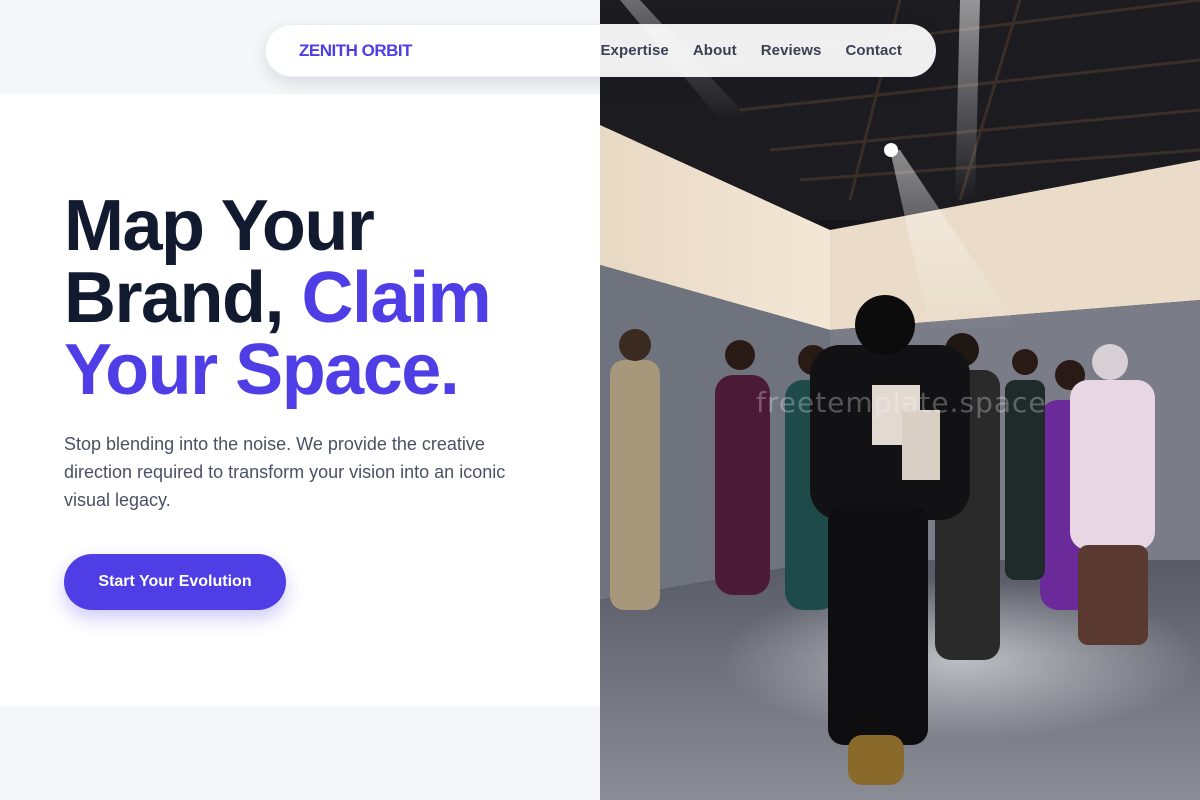 This screenshot has width=1200, height=800. What do you see at coordinates (300, 753) in the screenshot?
I see `left-background-bottom` at bounding box center [300, 753].